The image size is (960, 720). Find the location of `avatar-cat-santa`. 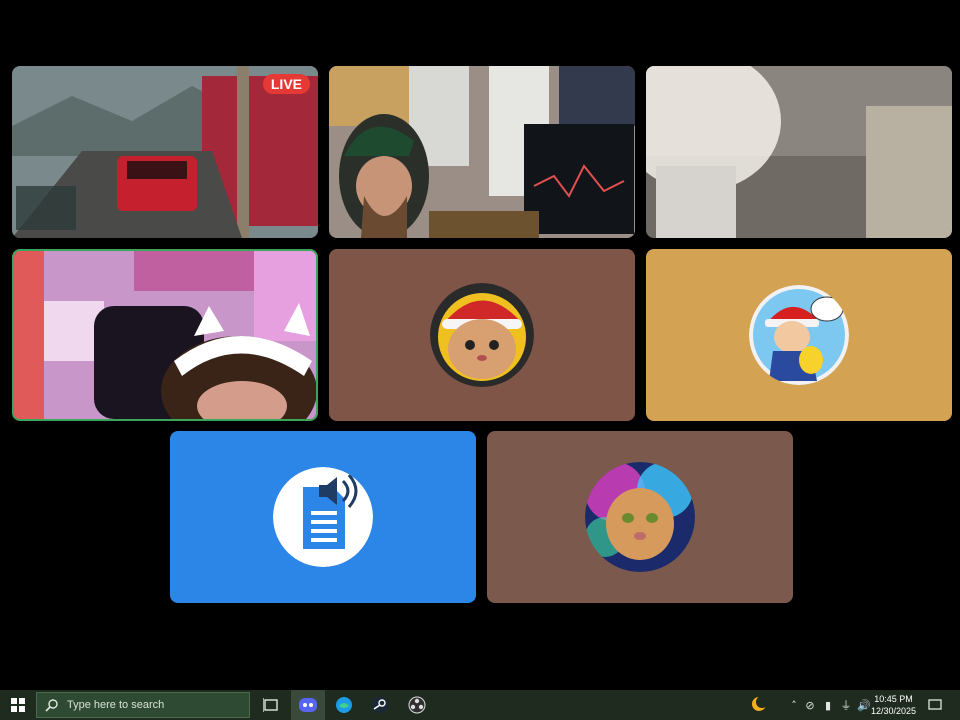

avatar-cat-santa is located at coordinates (482, 335).